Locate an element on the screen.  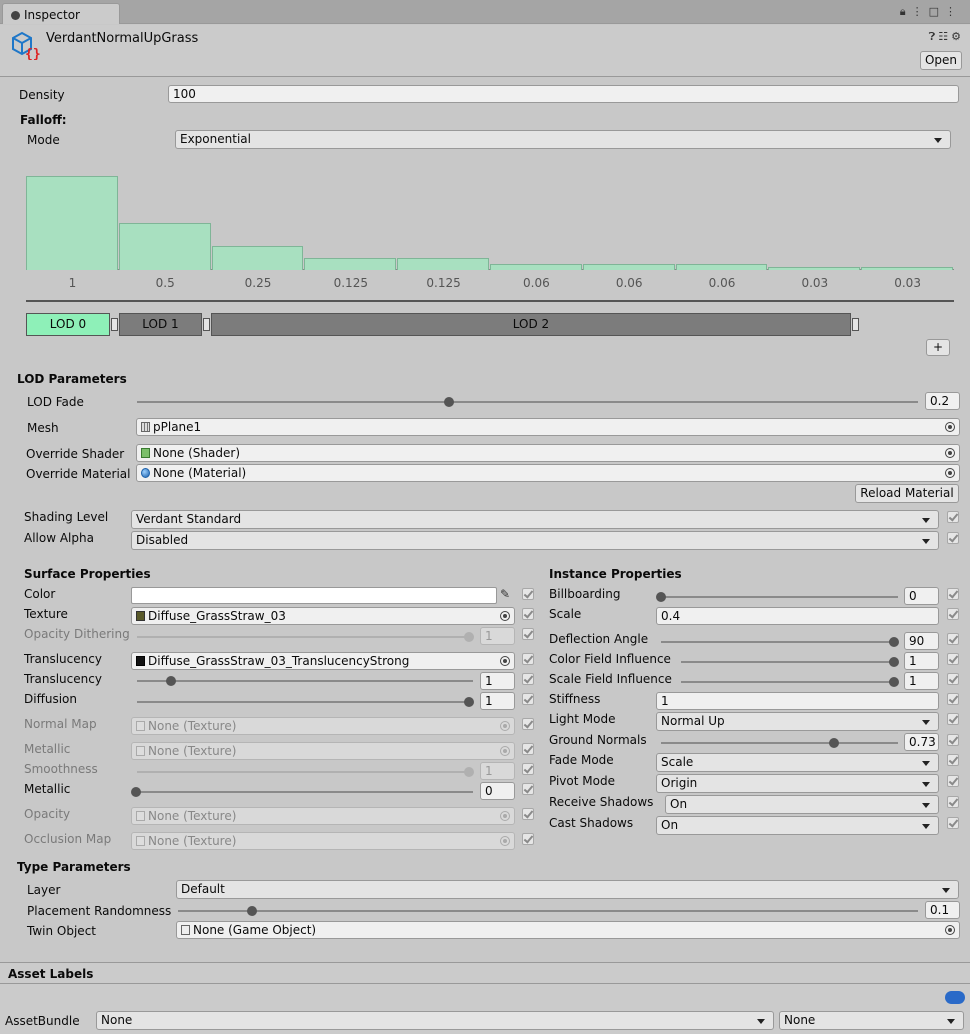
eyedropper-icon: ✎ is located at coordinates (507, 595).